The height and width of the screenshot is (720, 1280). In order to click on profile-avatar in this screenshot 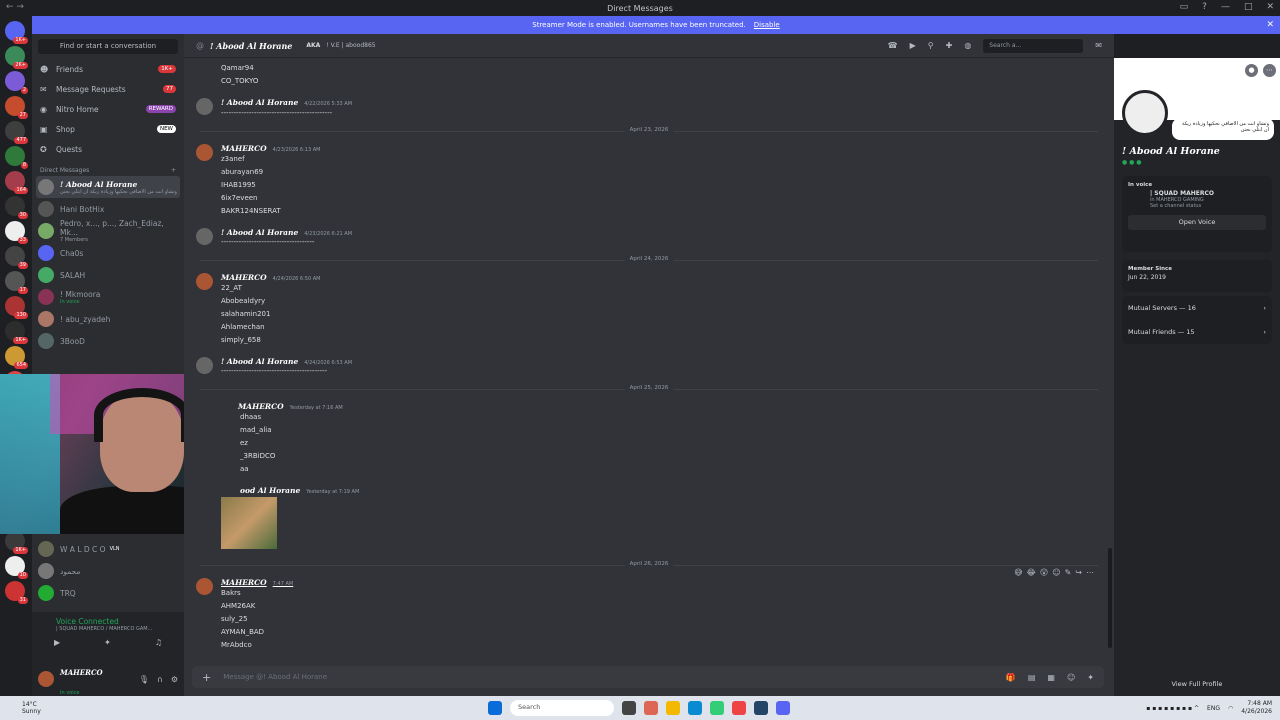, I will do `click(1145, 113)`.